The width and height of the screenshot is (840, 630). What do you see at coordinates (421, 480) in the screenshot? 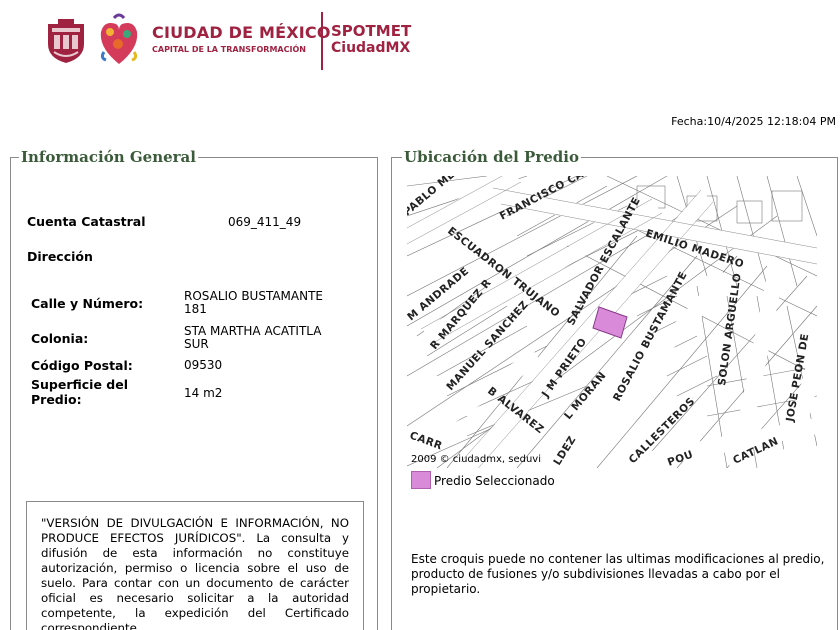
I see `legend-swatch` at bounding box center [421, 480].